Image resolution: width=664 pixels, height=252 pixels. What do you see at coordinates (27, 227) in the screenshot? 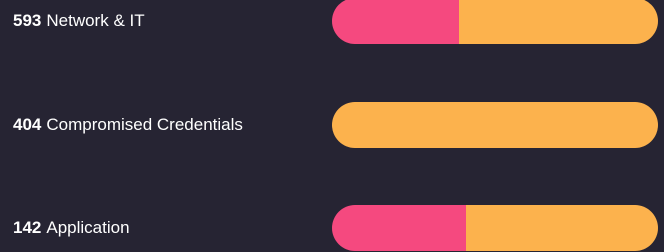
I see `category-count: 142` at bounding box center [27, 227].